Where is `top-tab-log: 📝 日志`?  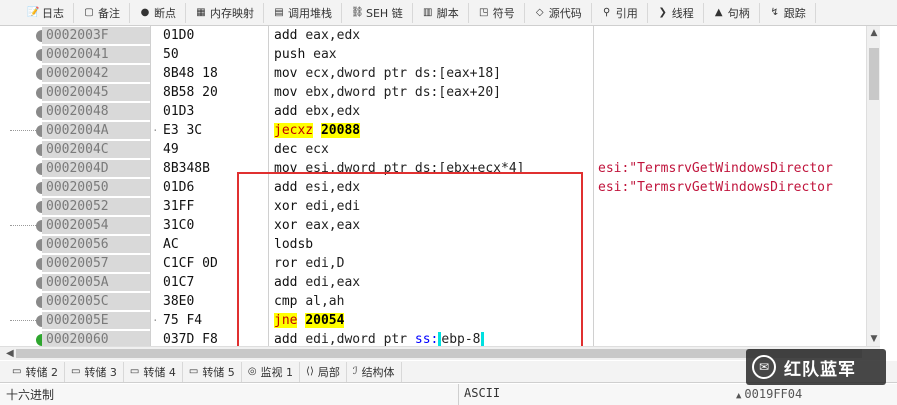 top-tab-log: 📝 日志 is located at coordinates (46, 12).